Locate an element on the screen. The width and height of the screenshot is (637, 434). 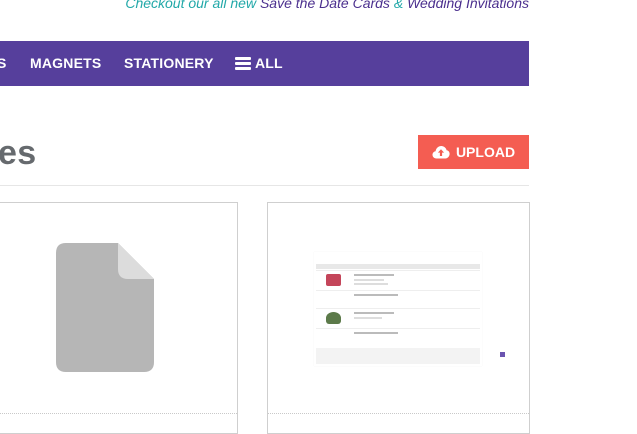
nav-item-partial: S is located at coordinates (3, 63).